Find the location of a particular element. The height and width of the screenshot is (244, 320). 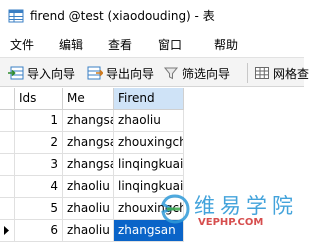

cell-ids: 4 is located at coordinates (39, 187).